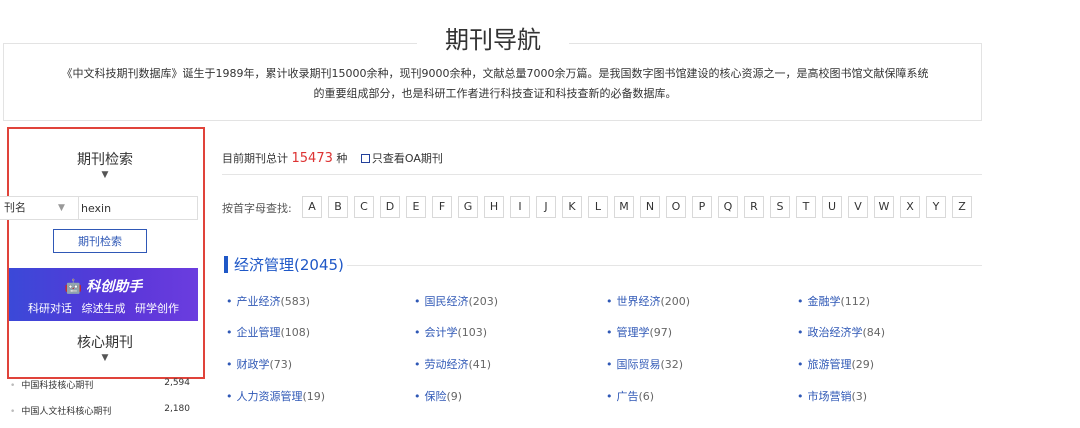 This screenshot has width=1080, height=428. What do you see at coordinates (676, 207) in the screenshot?
I see `letter-button-o: O` at bounding box center [676, 207].